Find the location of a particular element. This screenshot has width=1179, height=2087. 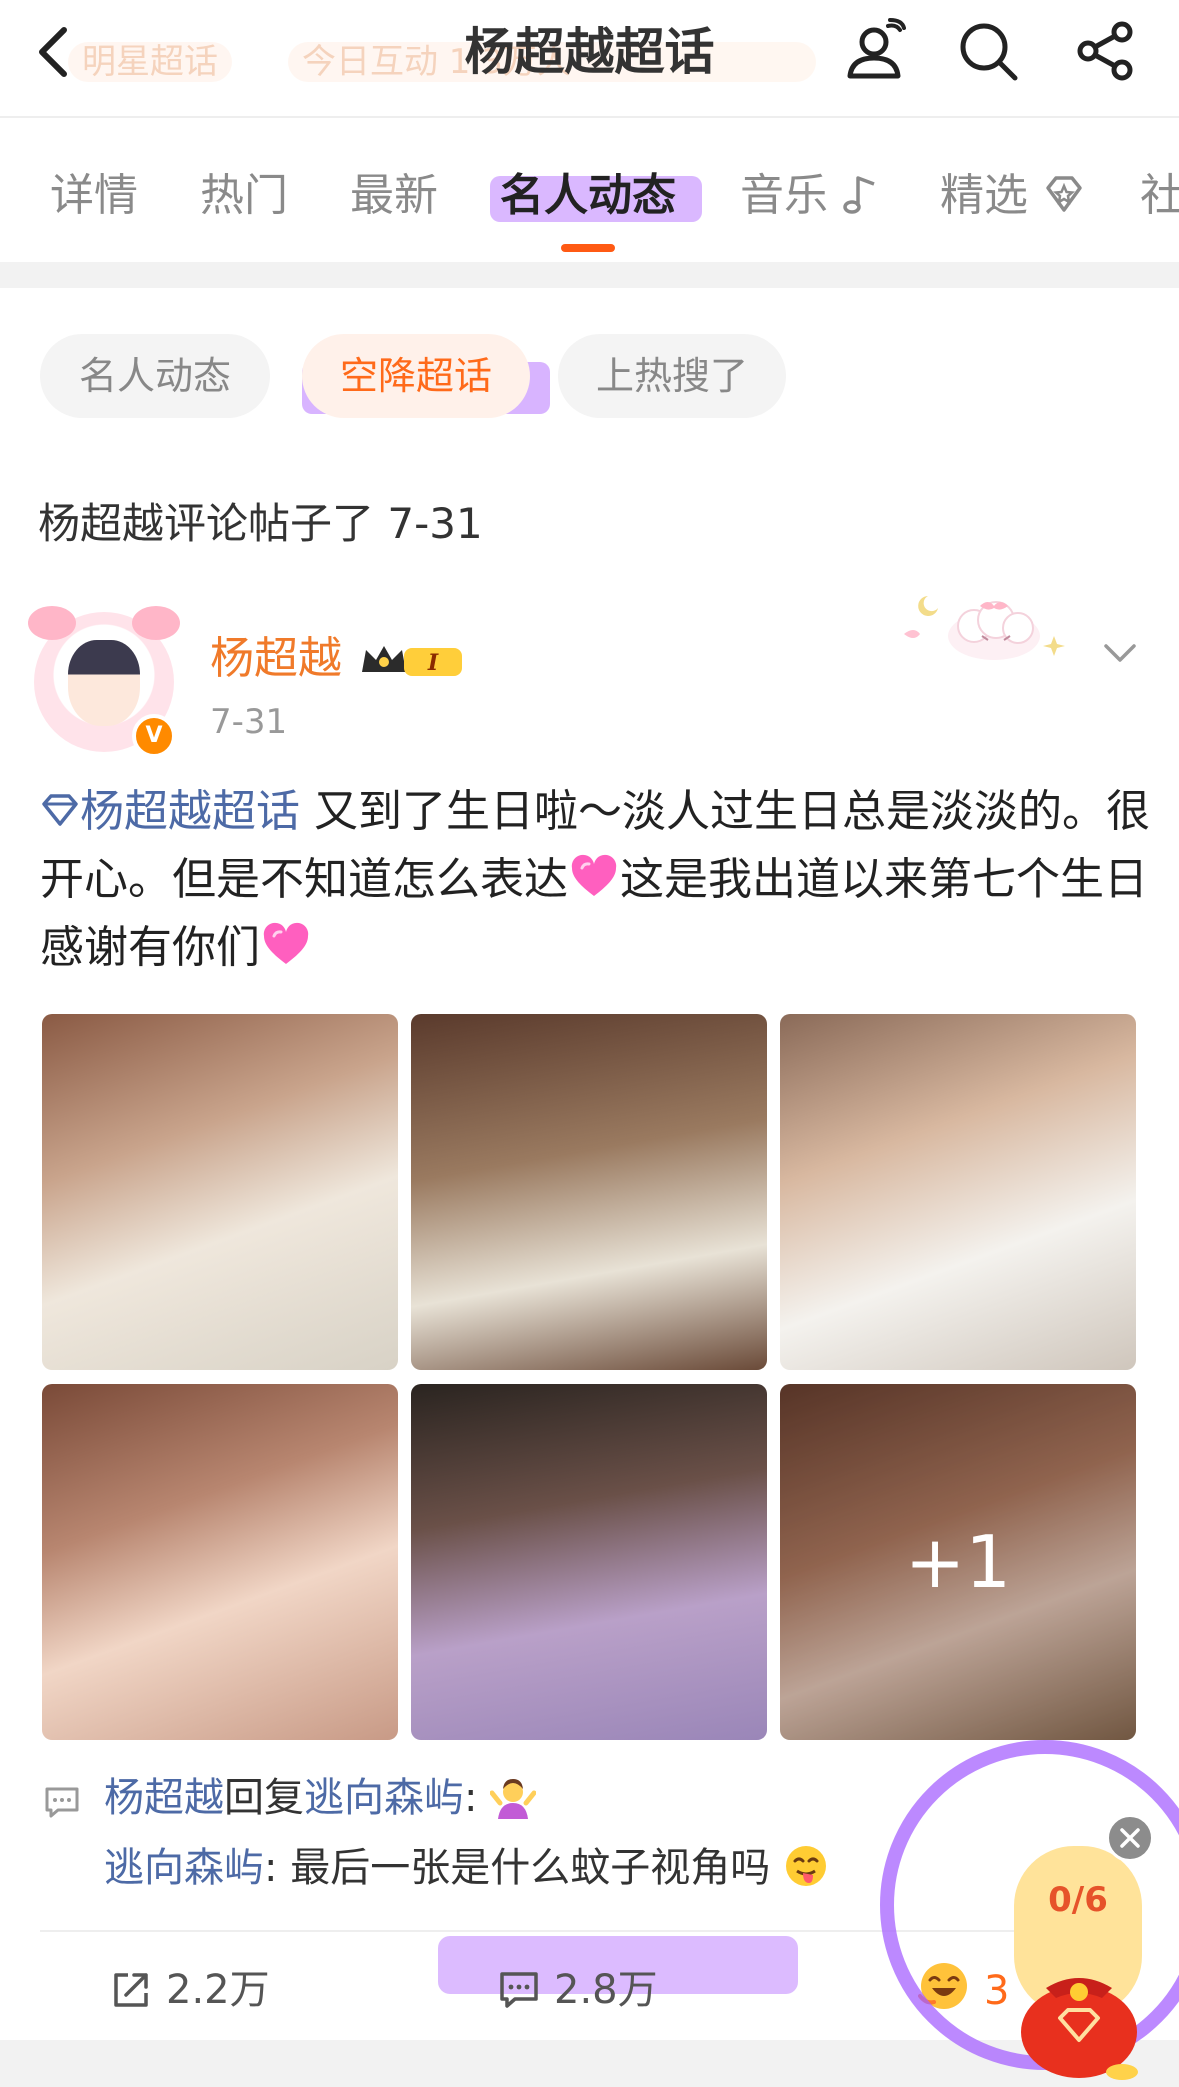

tab-label: 最新 is located at coordinates (394, 195).